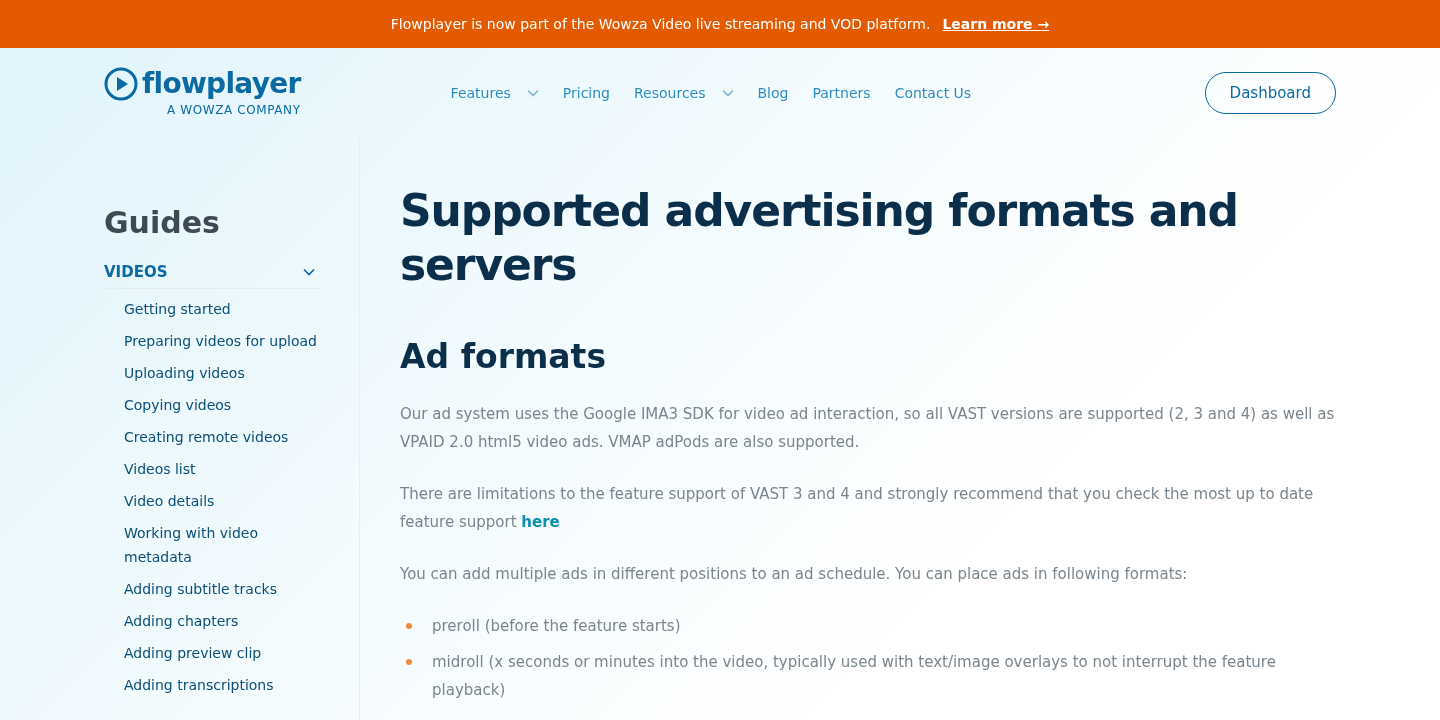  What do you see at coordinates (556, 626) in the screenshot?
I see `list-item: preroll (before the feature starts)` at bounding box center [556, 626].